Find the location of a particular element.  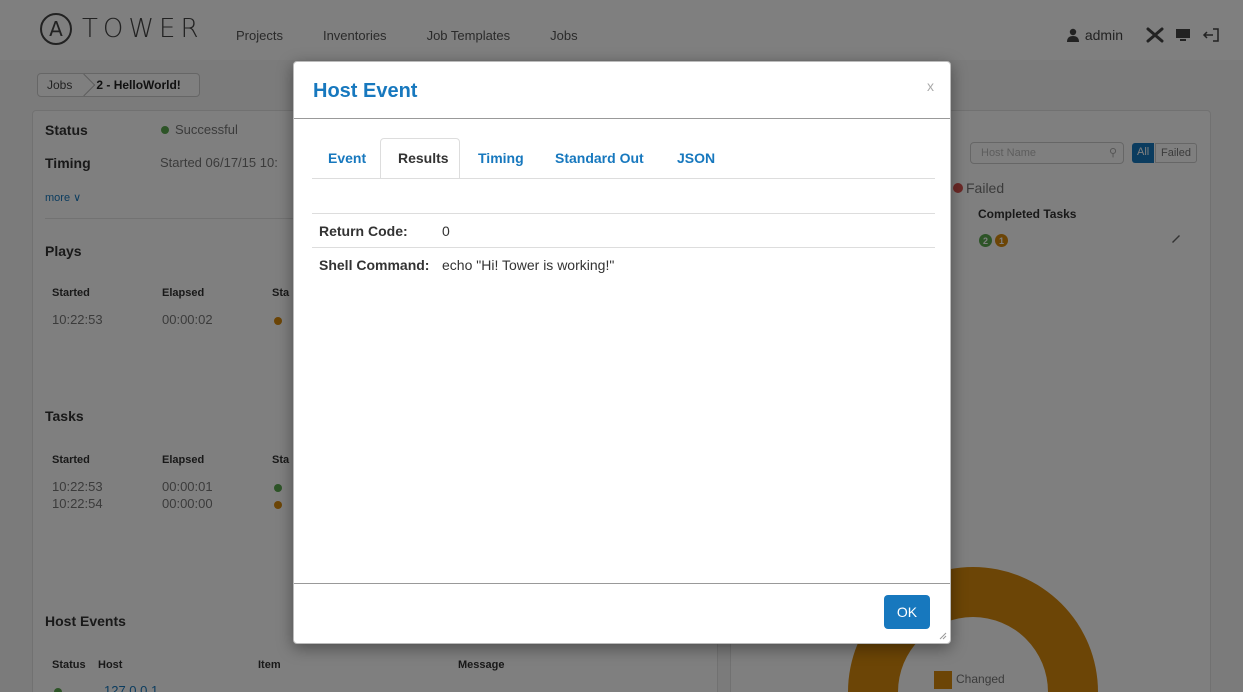

close-icon: x is located at coordinates (930, 86).